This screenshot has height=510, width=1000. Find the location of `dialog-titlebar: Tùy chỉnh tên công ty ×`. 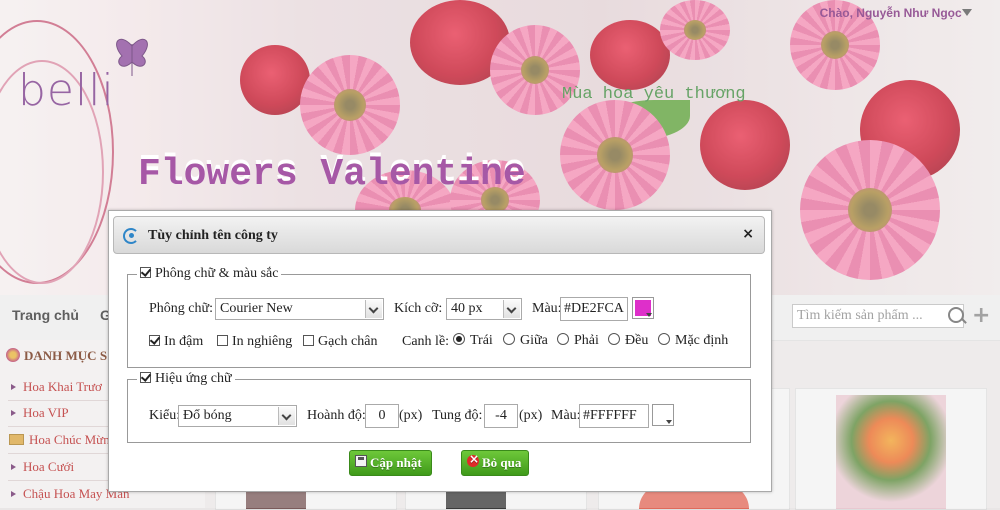

dialog-titlebar: Tùy chỉnh tên công ty × is located at coordinates (439, 235).